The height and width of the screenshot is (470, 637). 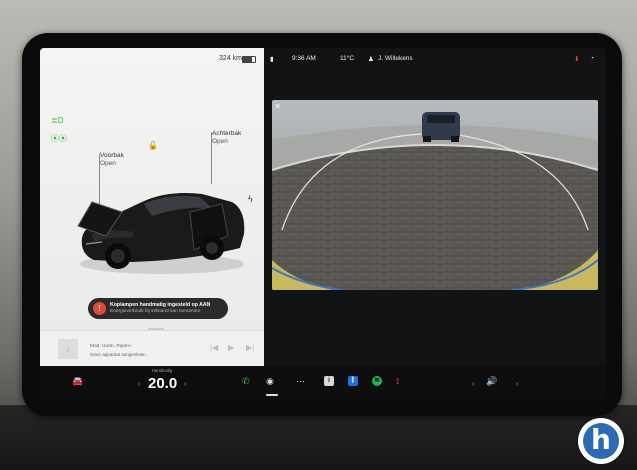 What do you see at coordinates (377, 381) in the screenshot?
I see `spotify-icon: ≋` at bounding box center [377, 381].